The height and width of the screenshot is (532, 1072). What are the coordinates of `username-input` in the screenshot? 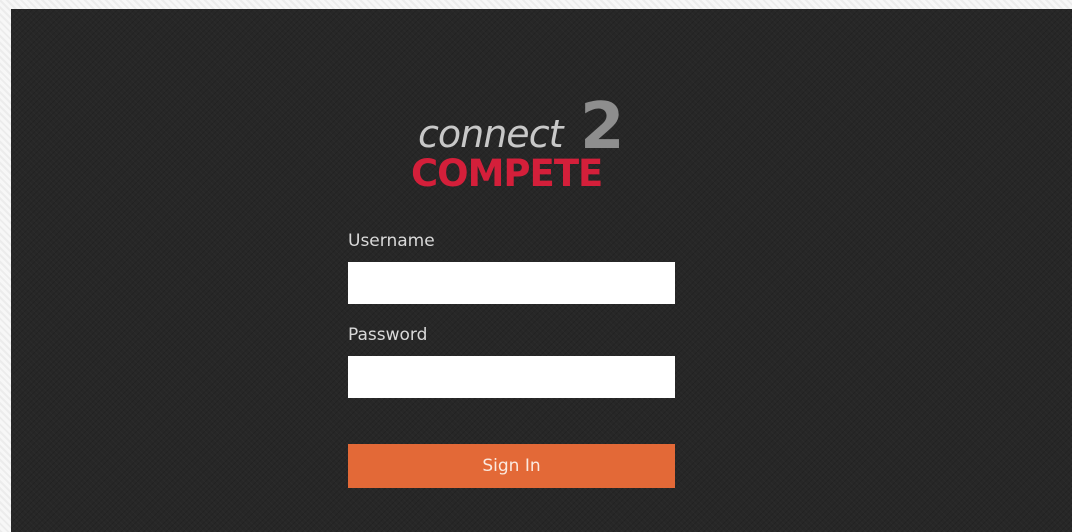 It's located at (511, 283).